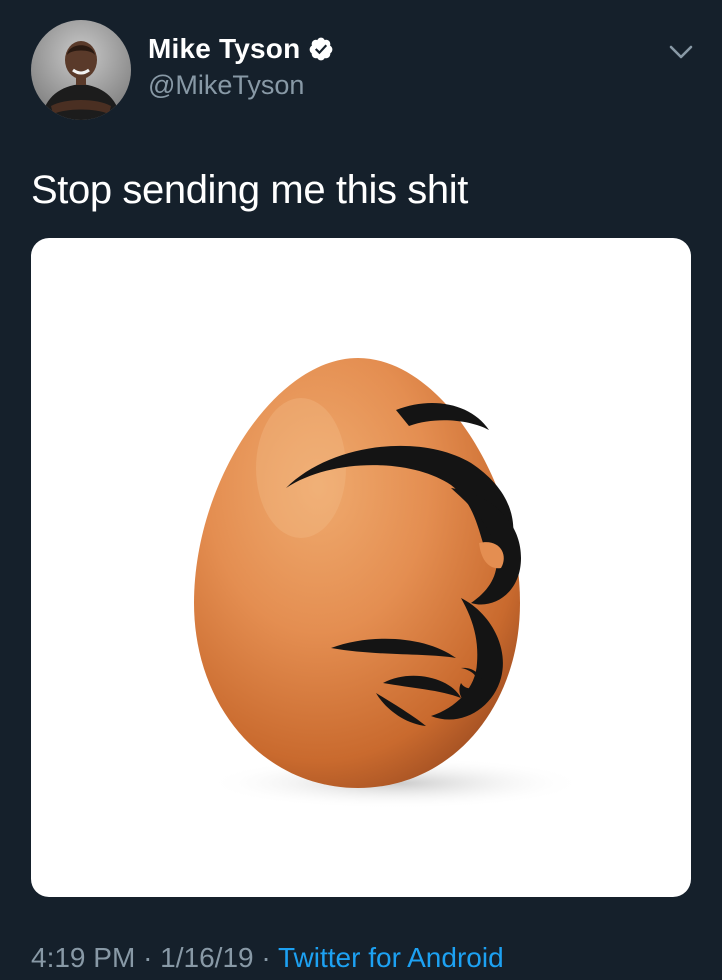  I want to click on avatar, so click(81, 70).